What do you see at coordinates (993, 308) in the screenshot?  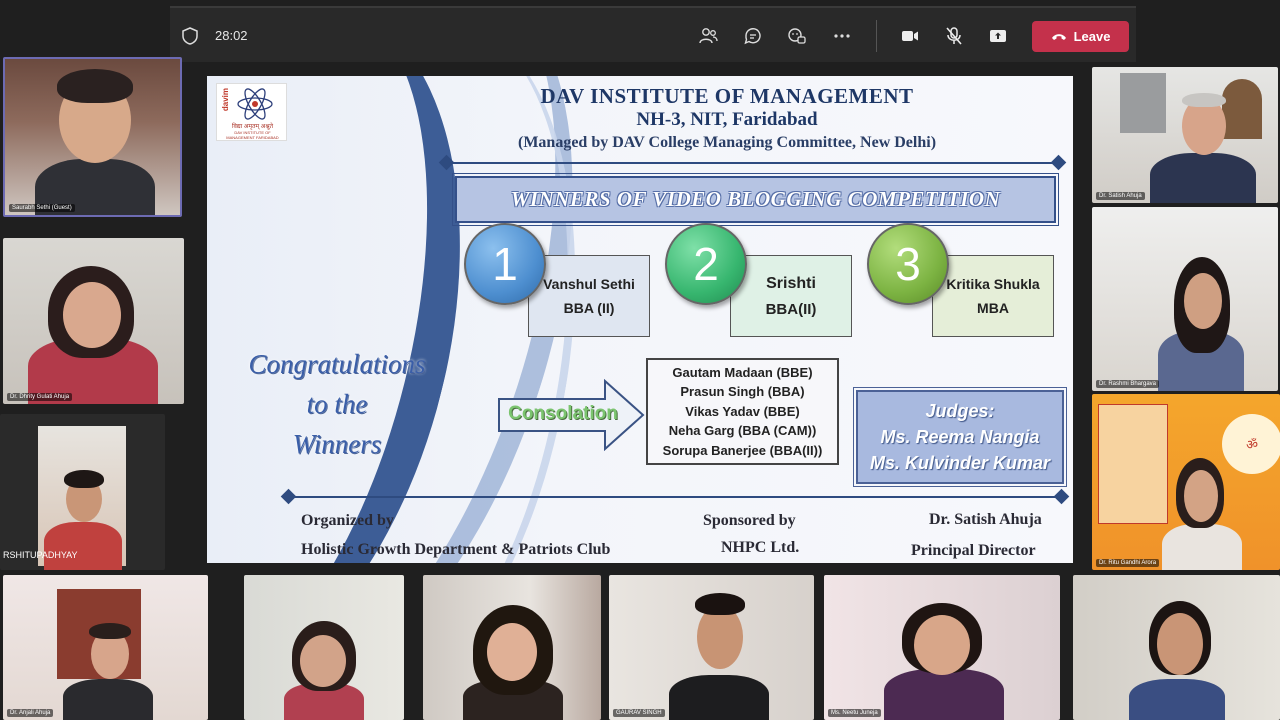 I see `winner-course: MBA` at bounding box center [993, 308].